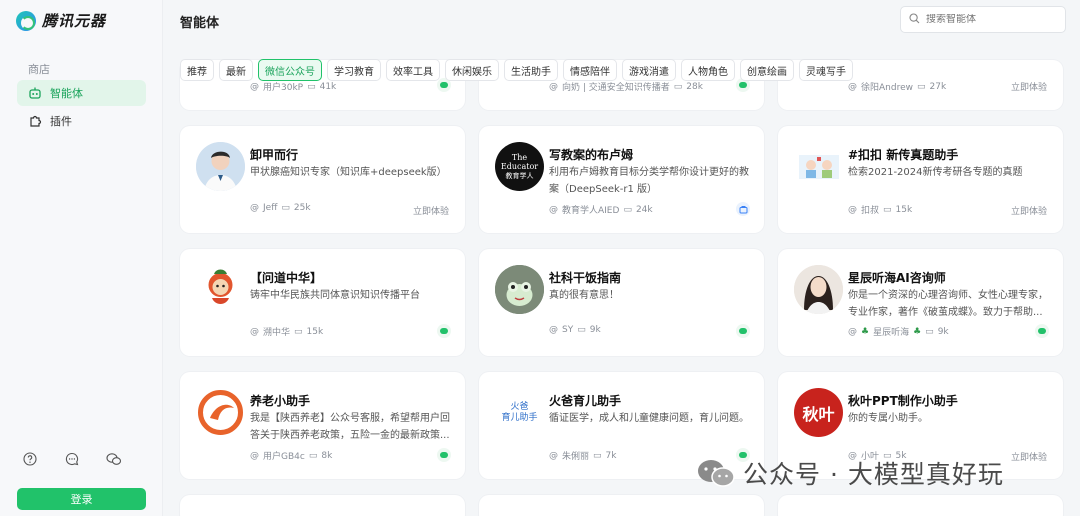  I want to click on card-author: 向奶 | 交通安全知识传播者, so click(616, 88).